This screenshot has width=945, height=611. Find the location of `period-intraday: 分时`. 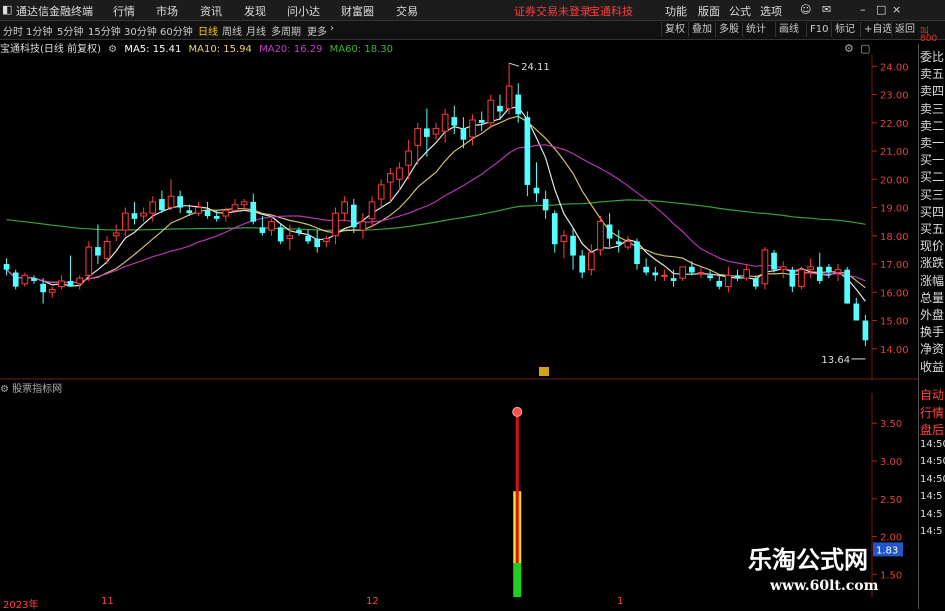

period-intraday: 分时 is located at coordinates (13, 30).